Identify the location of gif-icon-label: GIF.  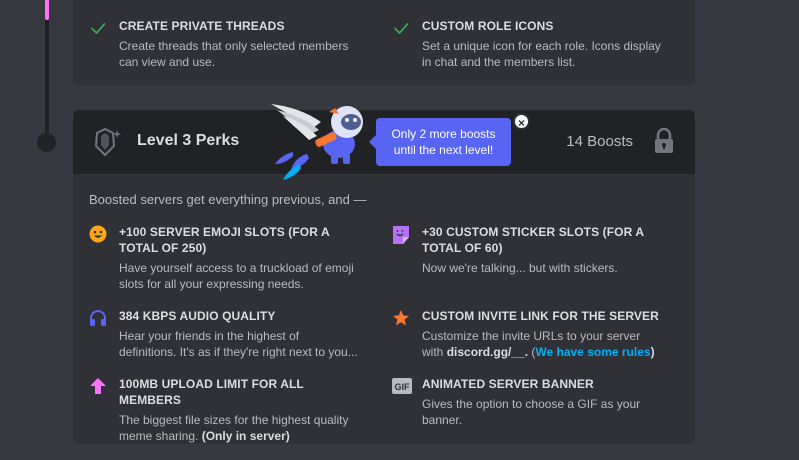
(403, 387).